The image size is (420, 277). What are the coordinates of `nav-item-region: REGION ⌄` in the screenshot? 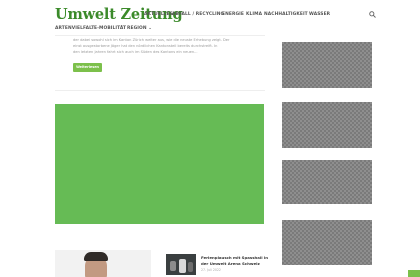 It's located at (139, 28).